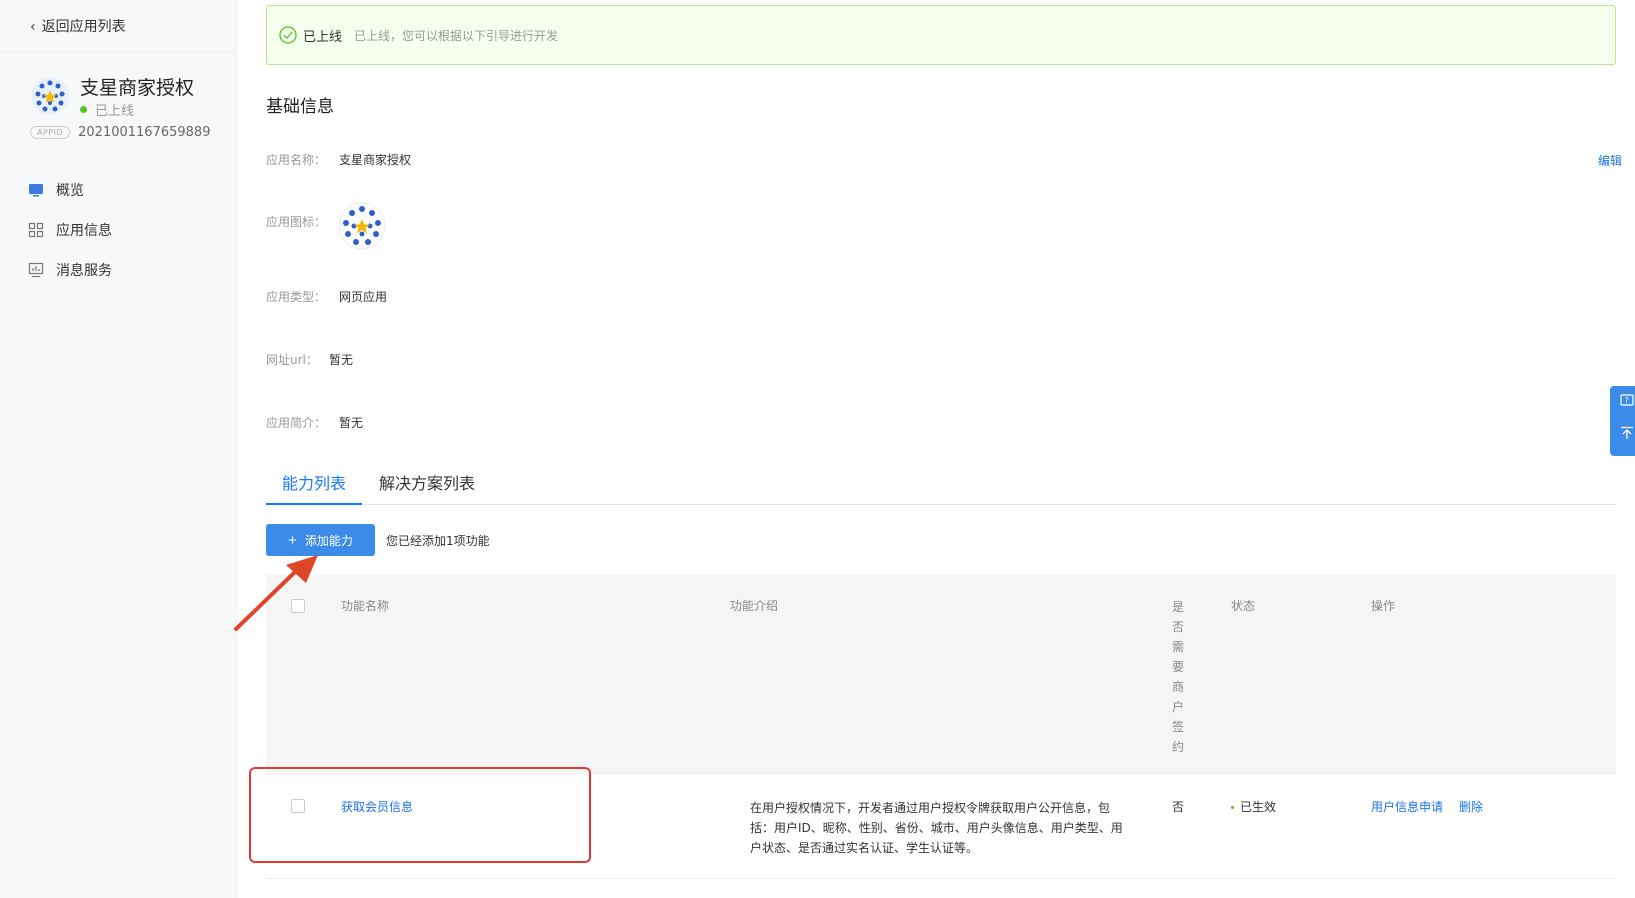 This screenshot has width=1635, height=898. What do you see at coordinates (115, 111) in the screenshot?
I see `app-status-label: 已上线` at bounding box center [115, 111].